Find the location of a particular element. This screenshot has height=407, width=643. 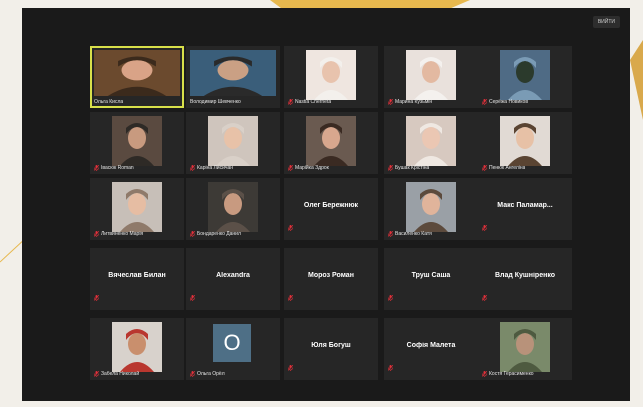

participant-name-label: Івасюк Roman is located at coordinates (114, 168).